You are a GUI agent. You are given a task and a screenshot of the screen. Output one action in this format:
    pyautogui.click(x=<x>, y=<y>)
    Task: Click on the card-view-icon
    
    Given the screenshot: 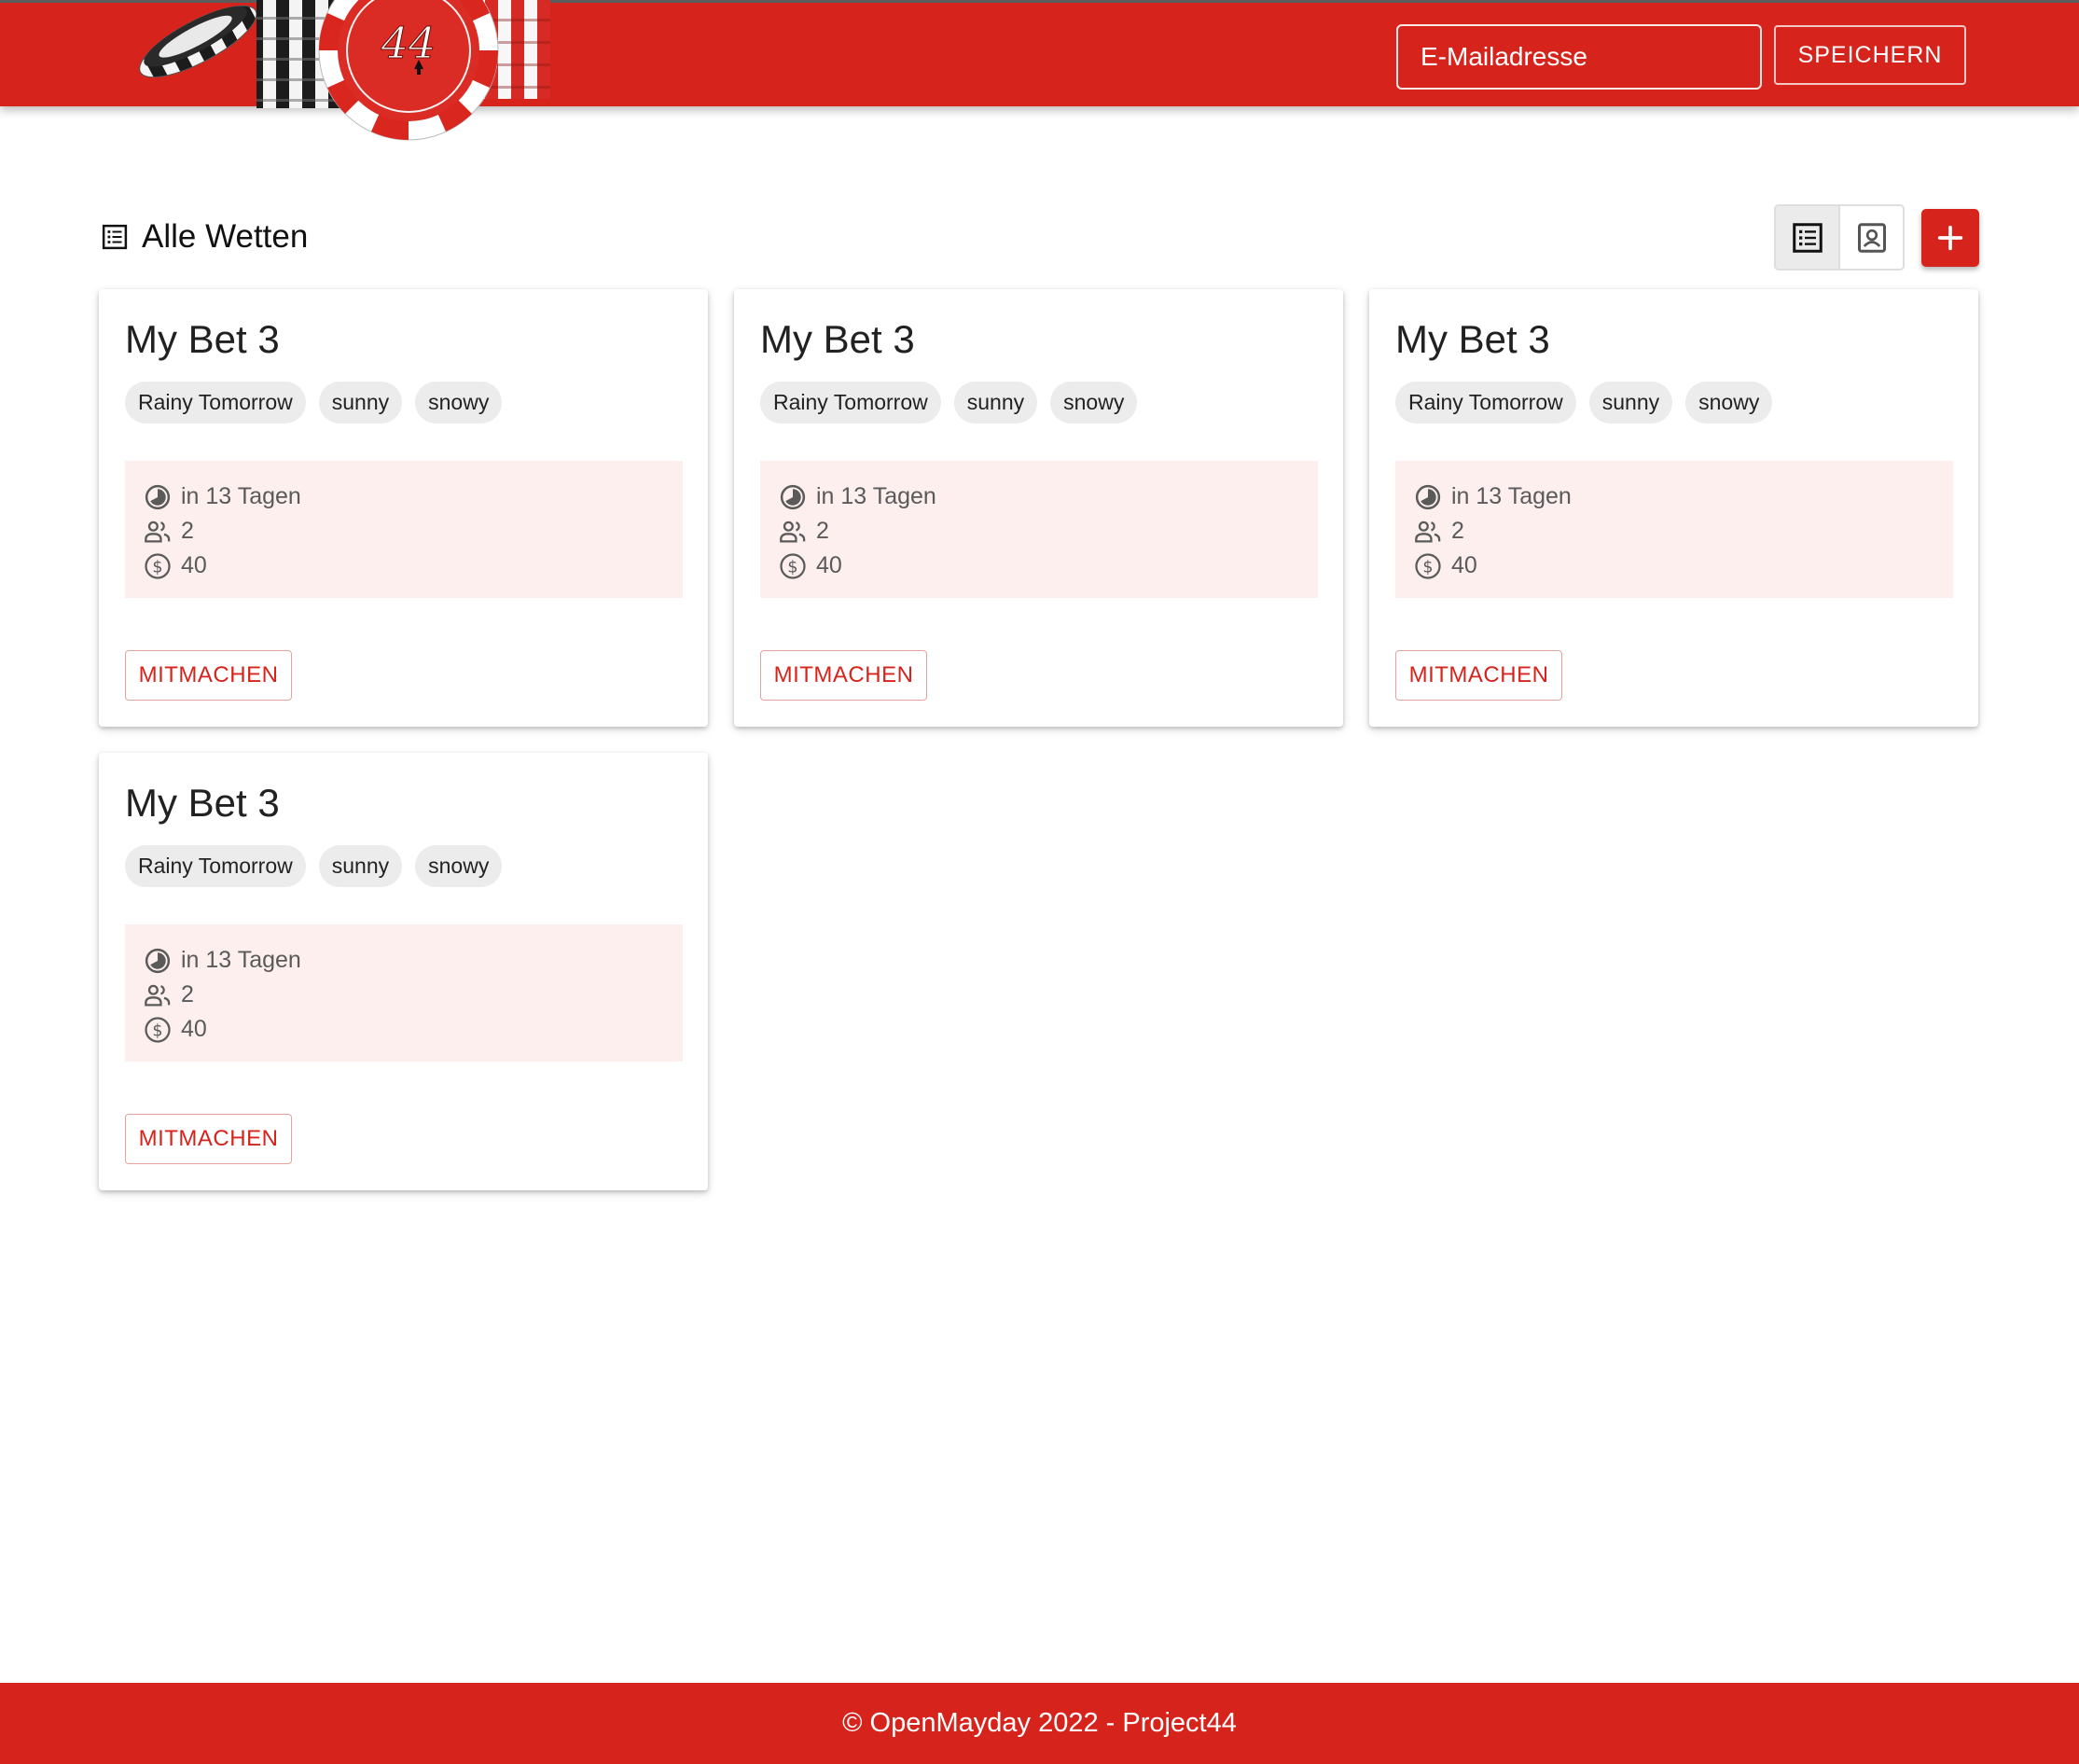 What is the action you would take?
    pyautogui.click(x=1871, y=237)
    